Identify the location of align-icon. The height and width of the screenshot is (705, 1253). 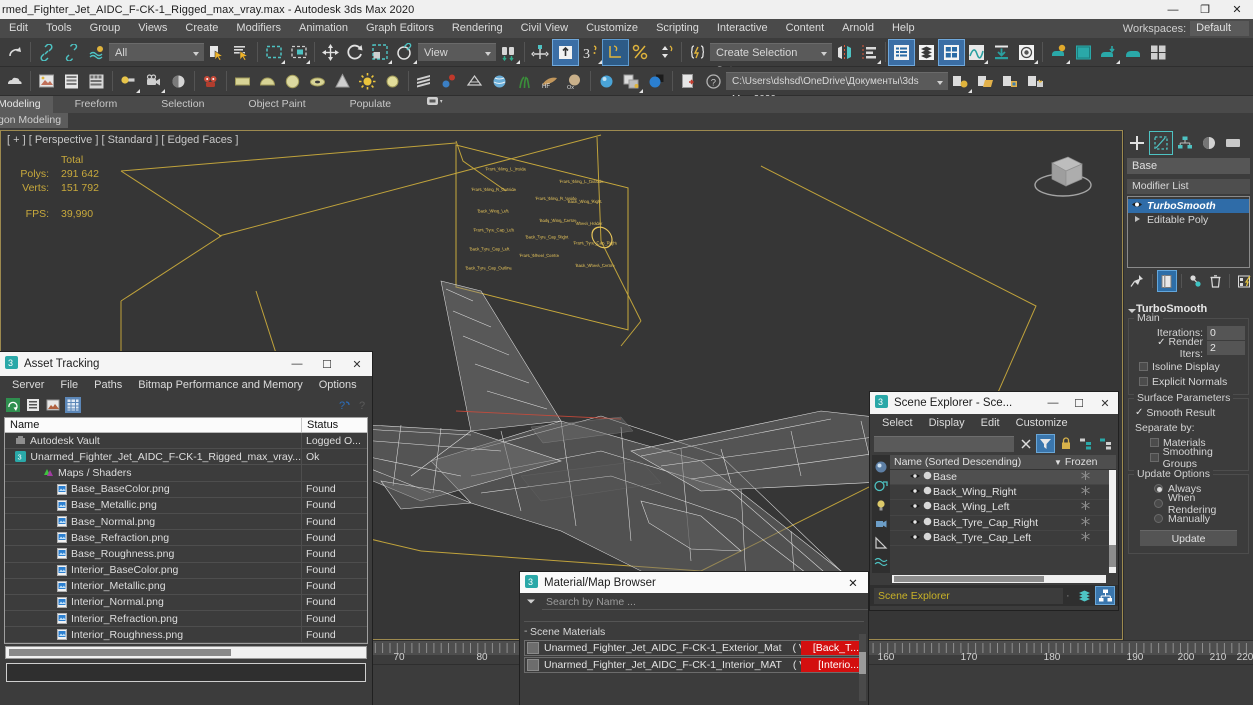
(869, 52).